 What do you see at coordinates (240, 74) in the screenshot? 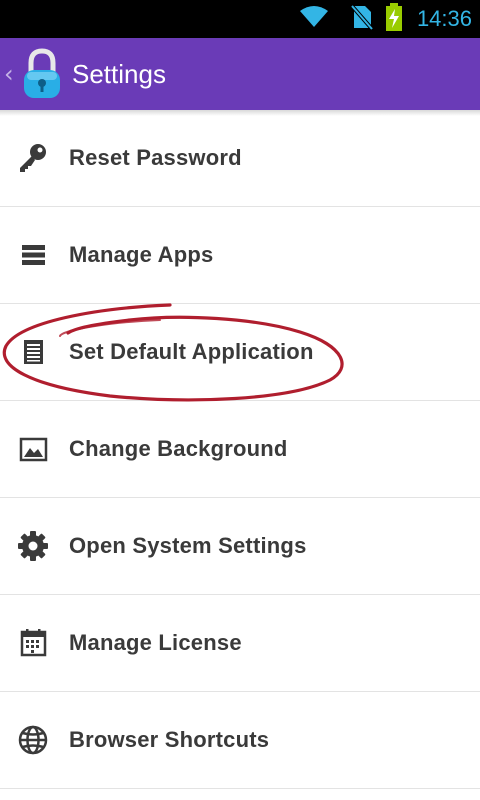
I see `action-bar: ‹ Settings` at bounding box center [240, 74].